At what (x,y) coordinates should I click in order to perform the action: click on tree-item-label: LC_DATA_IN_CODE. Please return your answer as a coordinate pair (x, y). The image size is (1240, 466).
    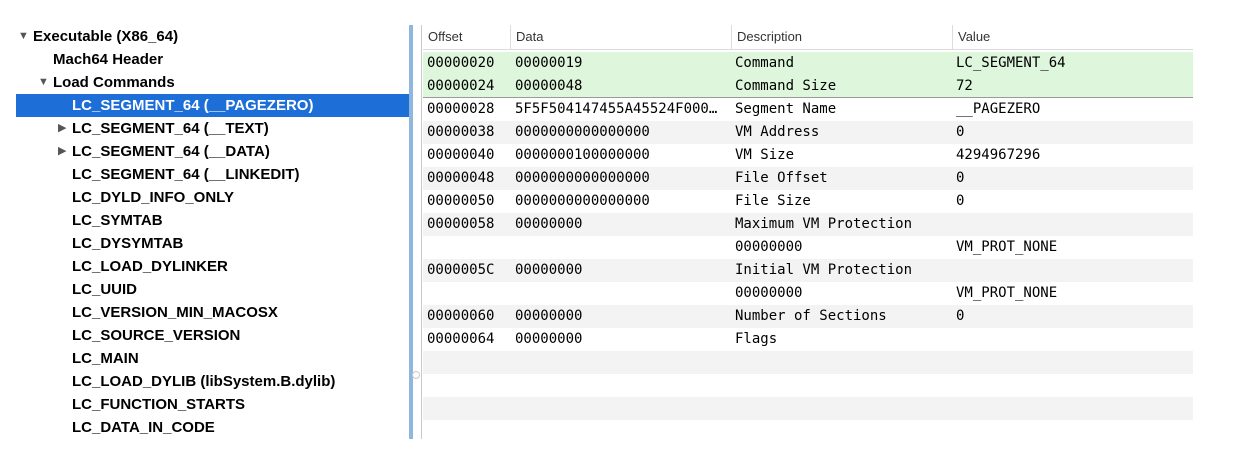
    Looking at the image, I should click on (143, 427).